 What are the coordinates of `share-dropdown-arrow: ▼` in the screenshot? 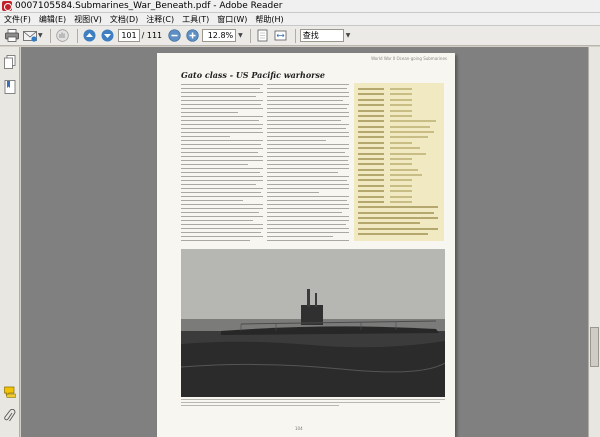 It's located at (40, 35).